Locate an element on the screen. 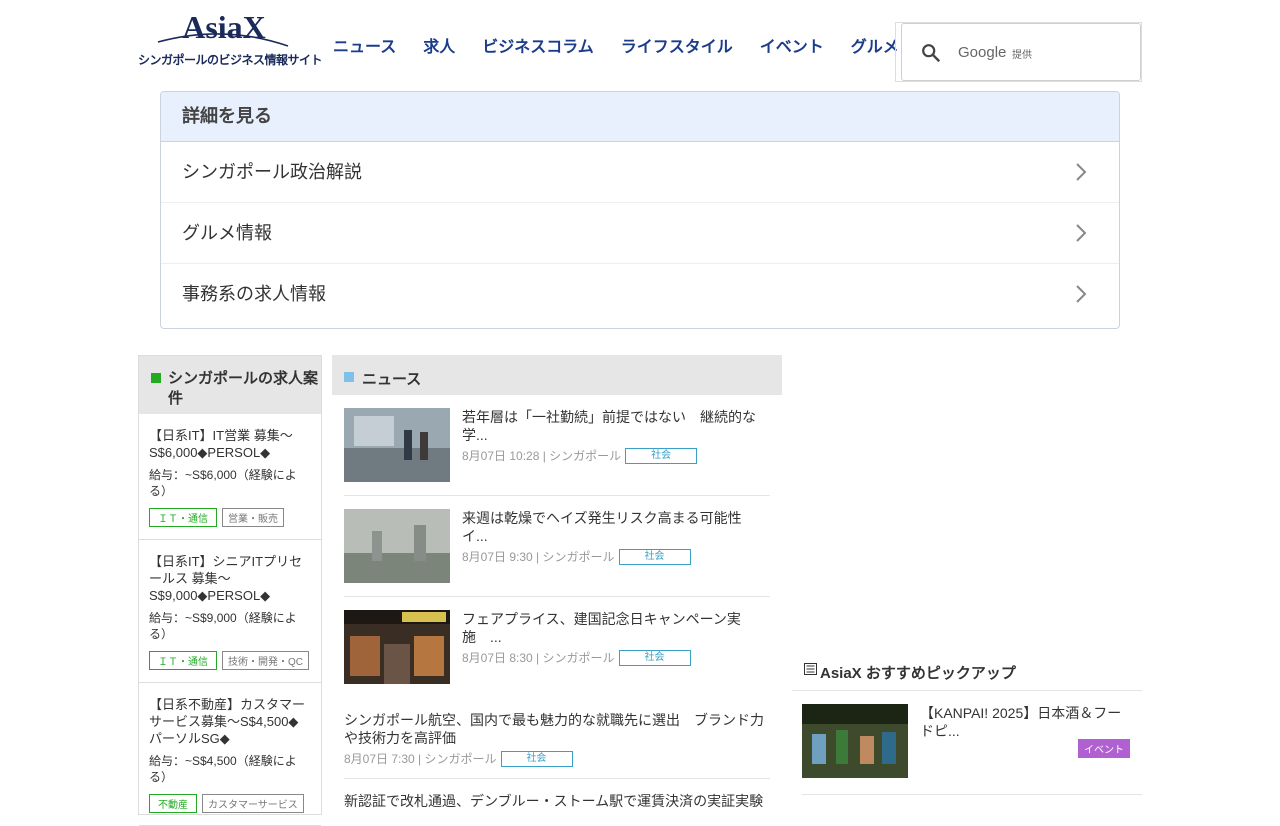 This screenshot has width=1280, height=826. nav-events: イベント is located at coordinates (792, 45).